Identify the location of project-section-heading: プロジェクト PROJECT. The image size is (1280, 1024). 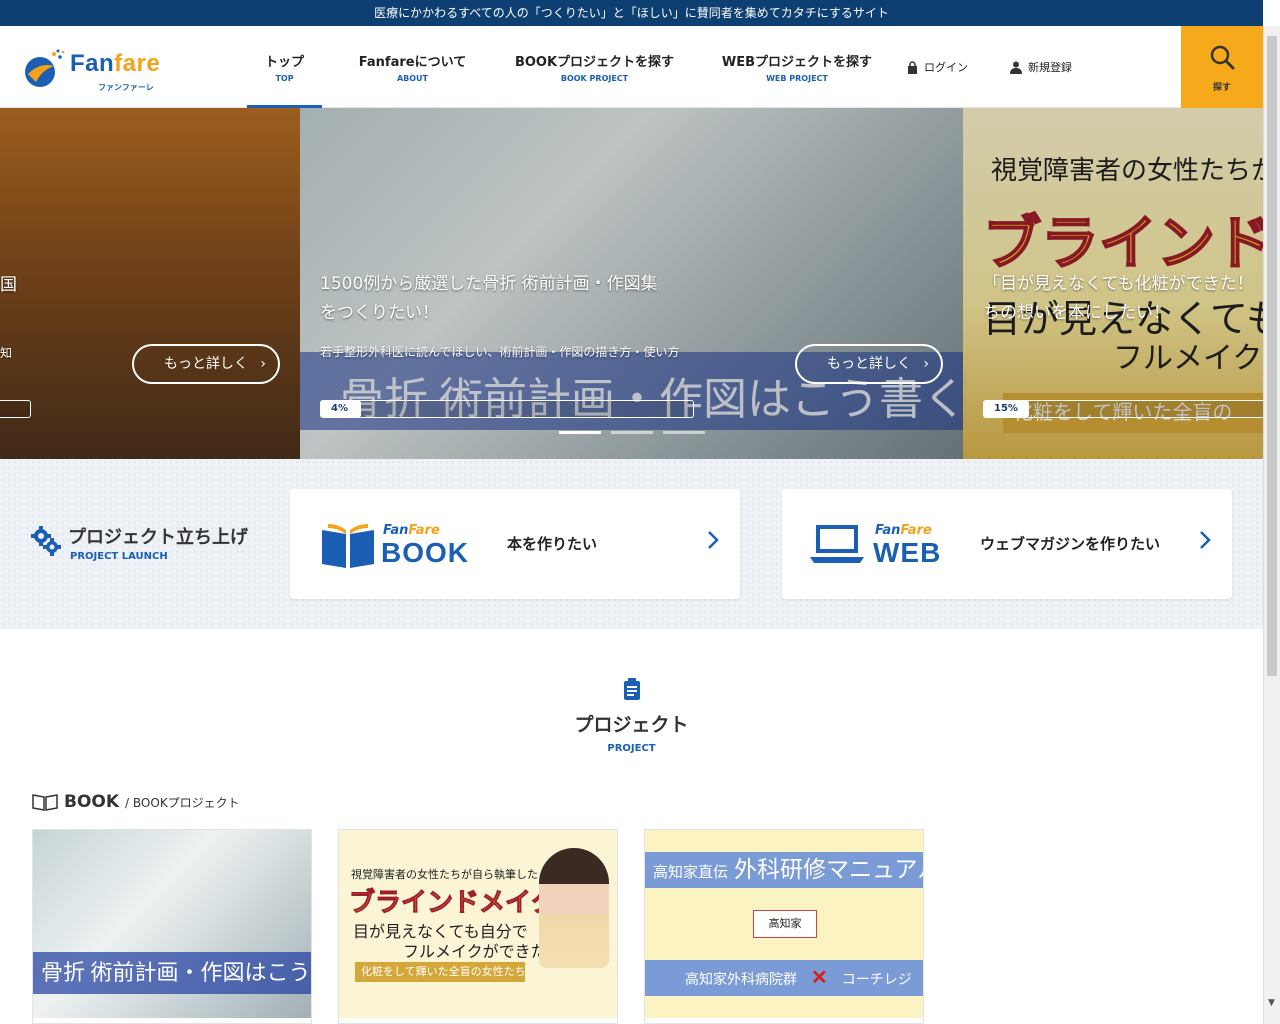
(631, 716).